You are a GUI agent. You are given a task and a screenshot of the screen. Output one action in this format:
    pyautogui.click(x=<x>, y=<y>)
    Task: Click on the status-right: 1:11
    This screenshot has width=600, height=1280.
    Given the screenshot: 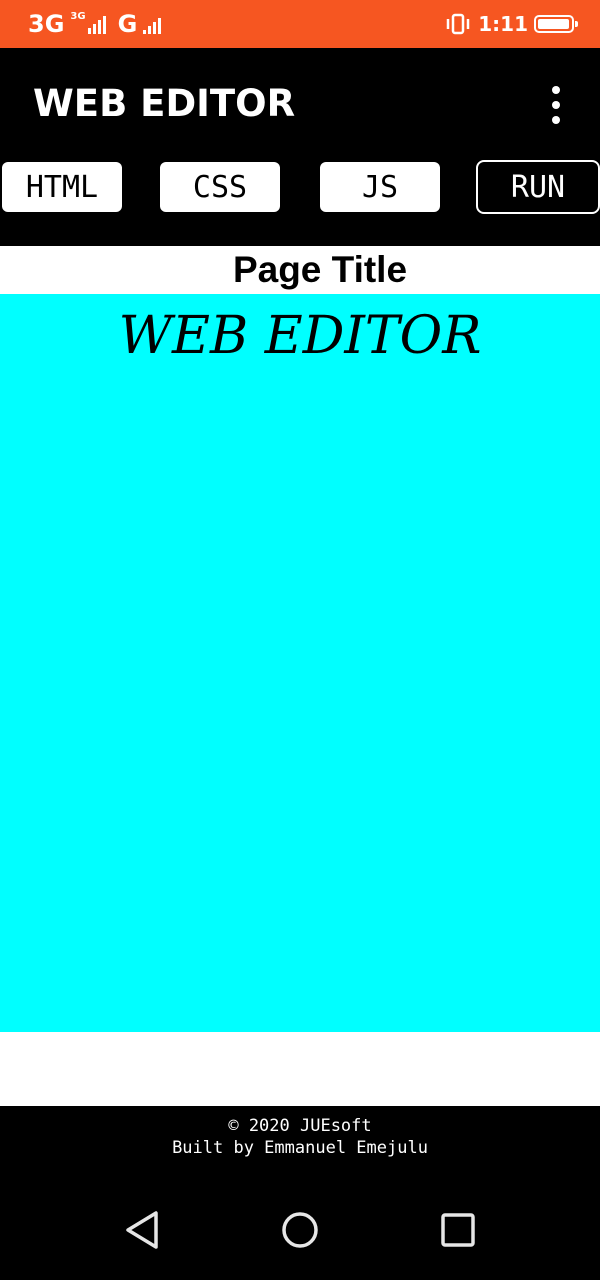 What is the action you would take?
    pyautogui.click(x=511, y=24)
    